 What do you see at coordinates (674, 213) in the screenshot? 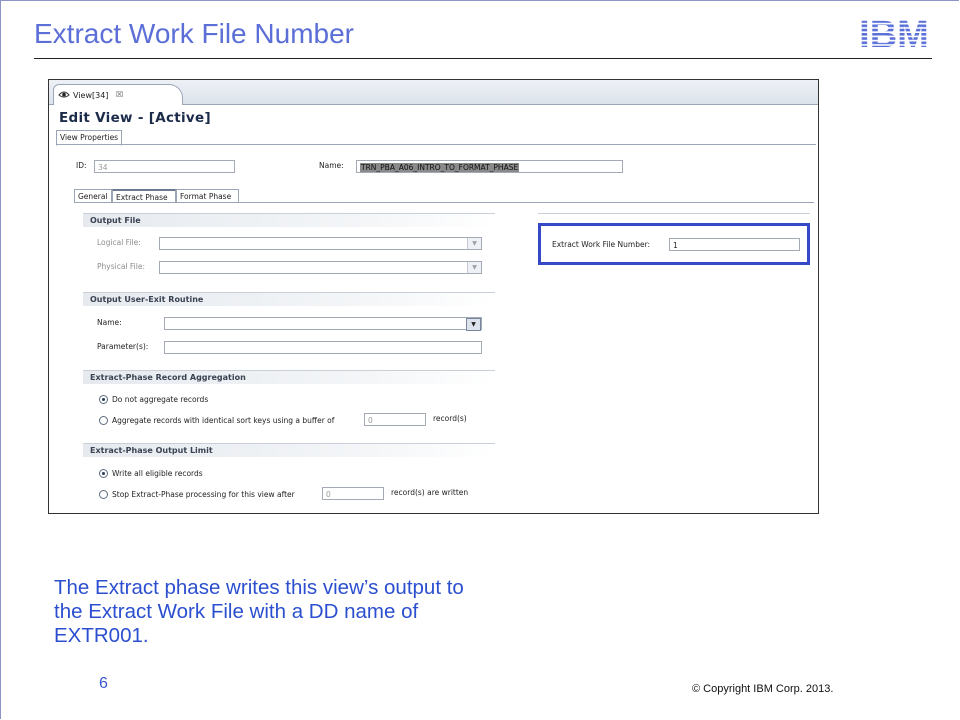
I see `work-file-panel-divider` at bounding box center [674, 213].